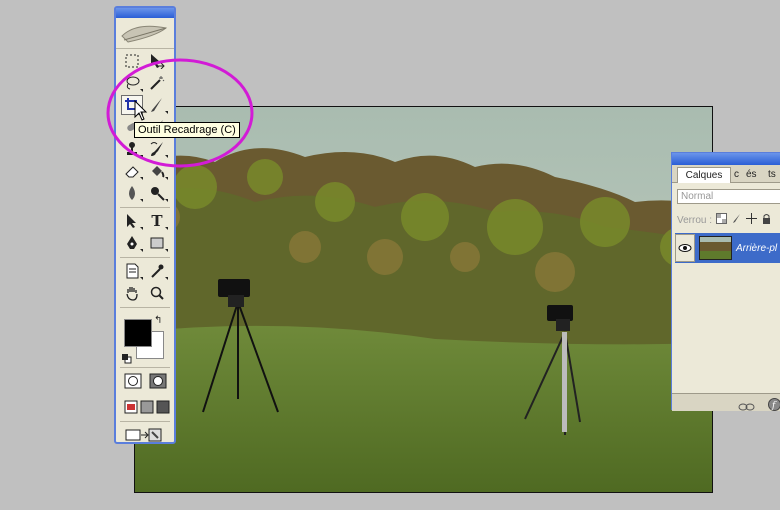  I want to click on notes-tool, so click(132, 271).